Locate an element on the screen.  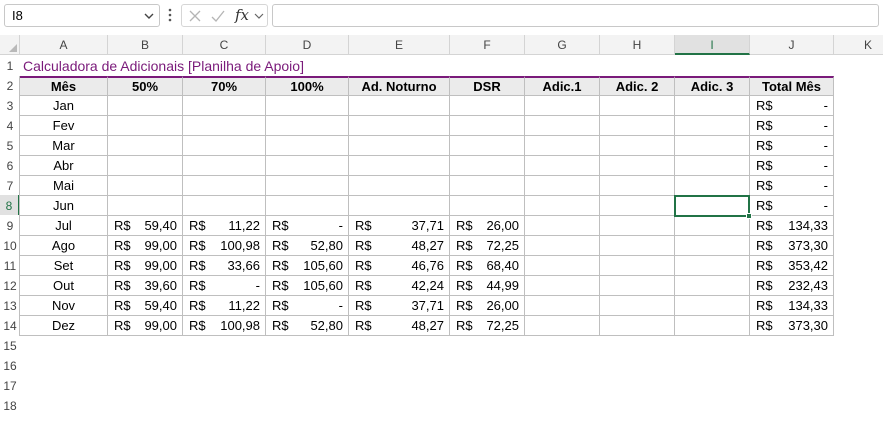
month-cell: Fev is located at coordinates (64, 126).